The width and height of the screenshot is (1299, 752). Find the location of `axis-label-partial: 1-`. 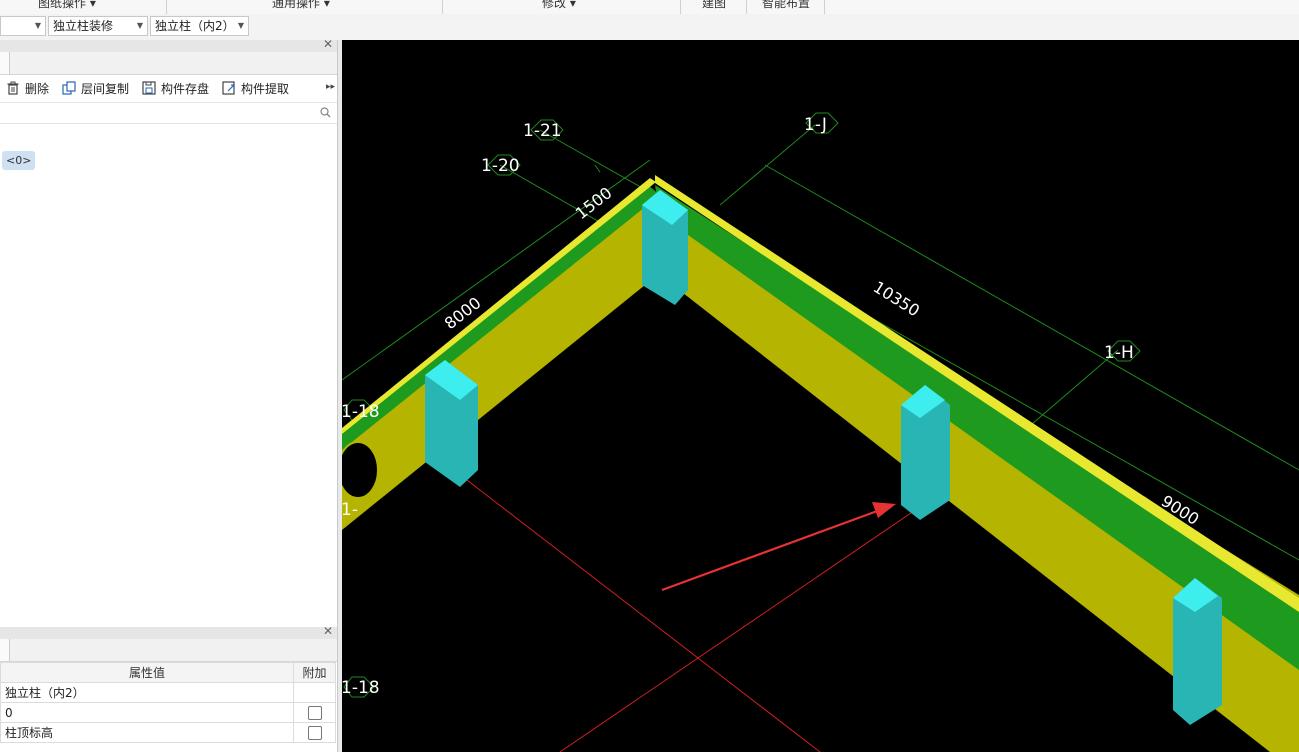

axis-label-partial: 1- is located at coordinates (350, 510).